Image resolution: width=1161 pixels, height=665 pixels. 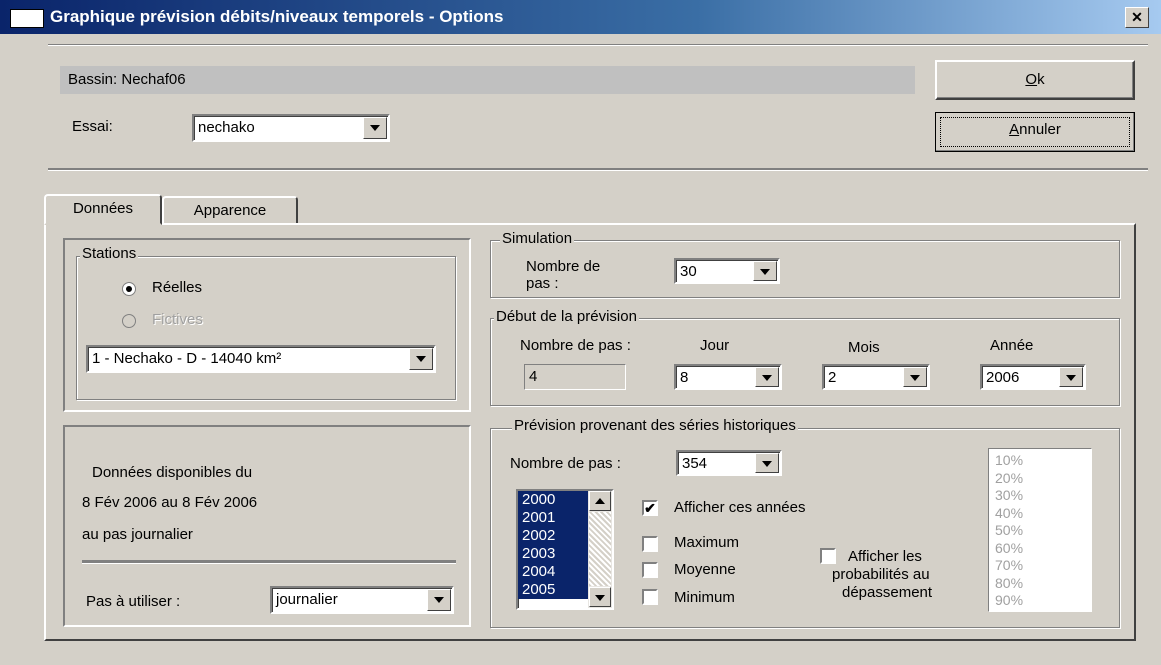 What do you see at coordinates (553, 536) in the screenshot?
I see `year-item: 2002` at bounding box center [553, 536].